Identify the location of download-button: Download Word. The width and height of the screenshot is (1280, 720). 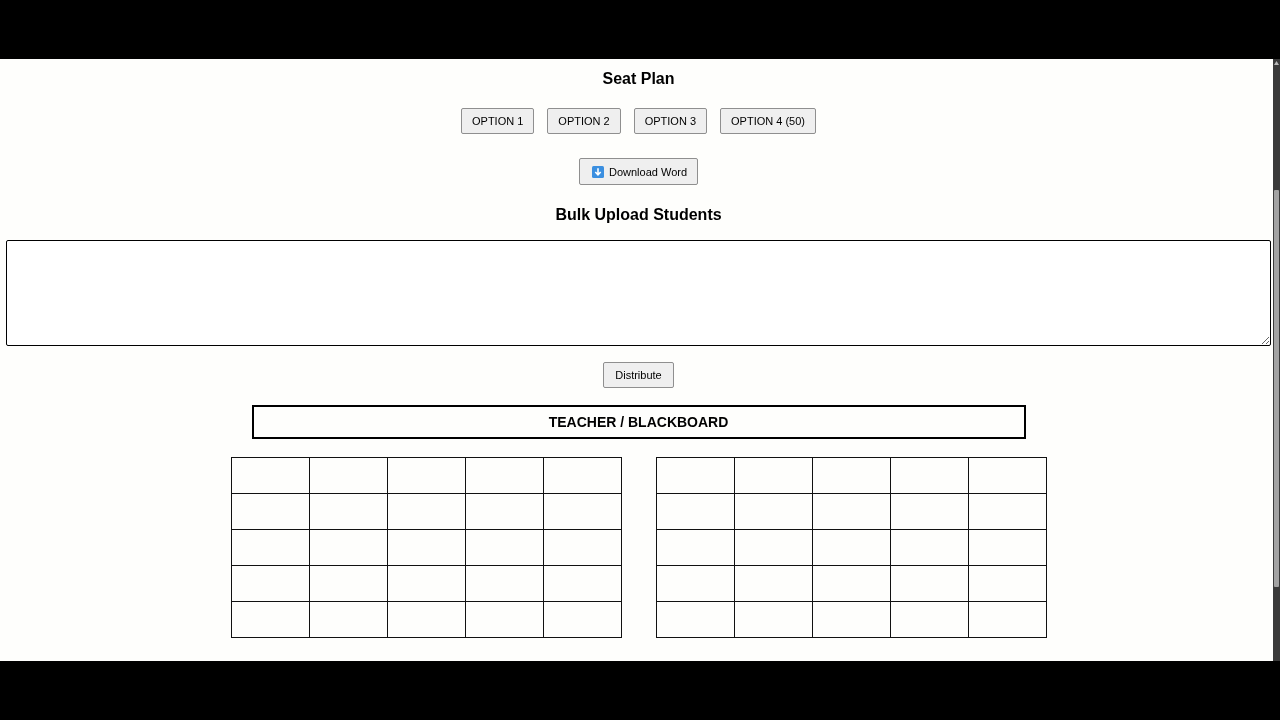
(638, 171).